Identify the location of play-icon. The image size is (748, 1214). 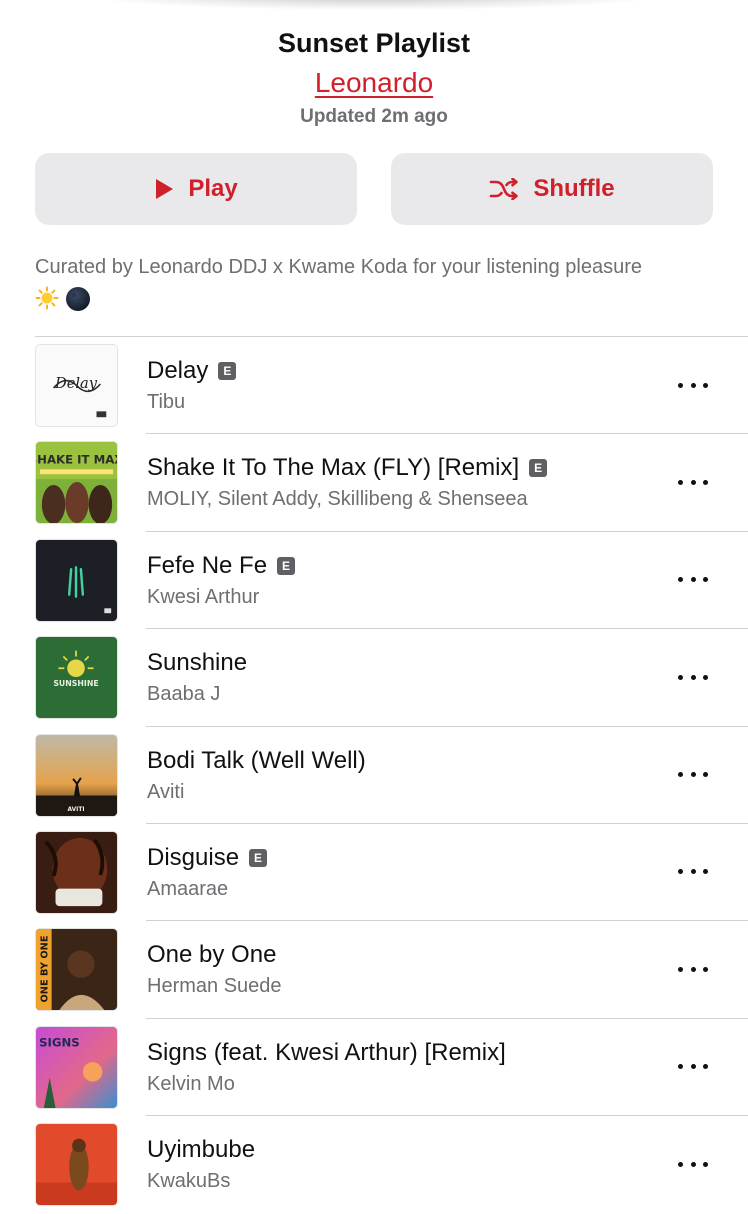
(164, 189).